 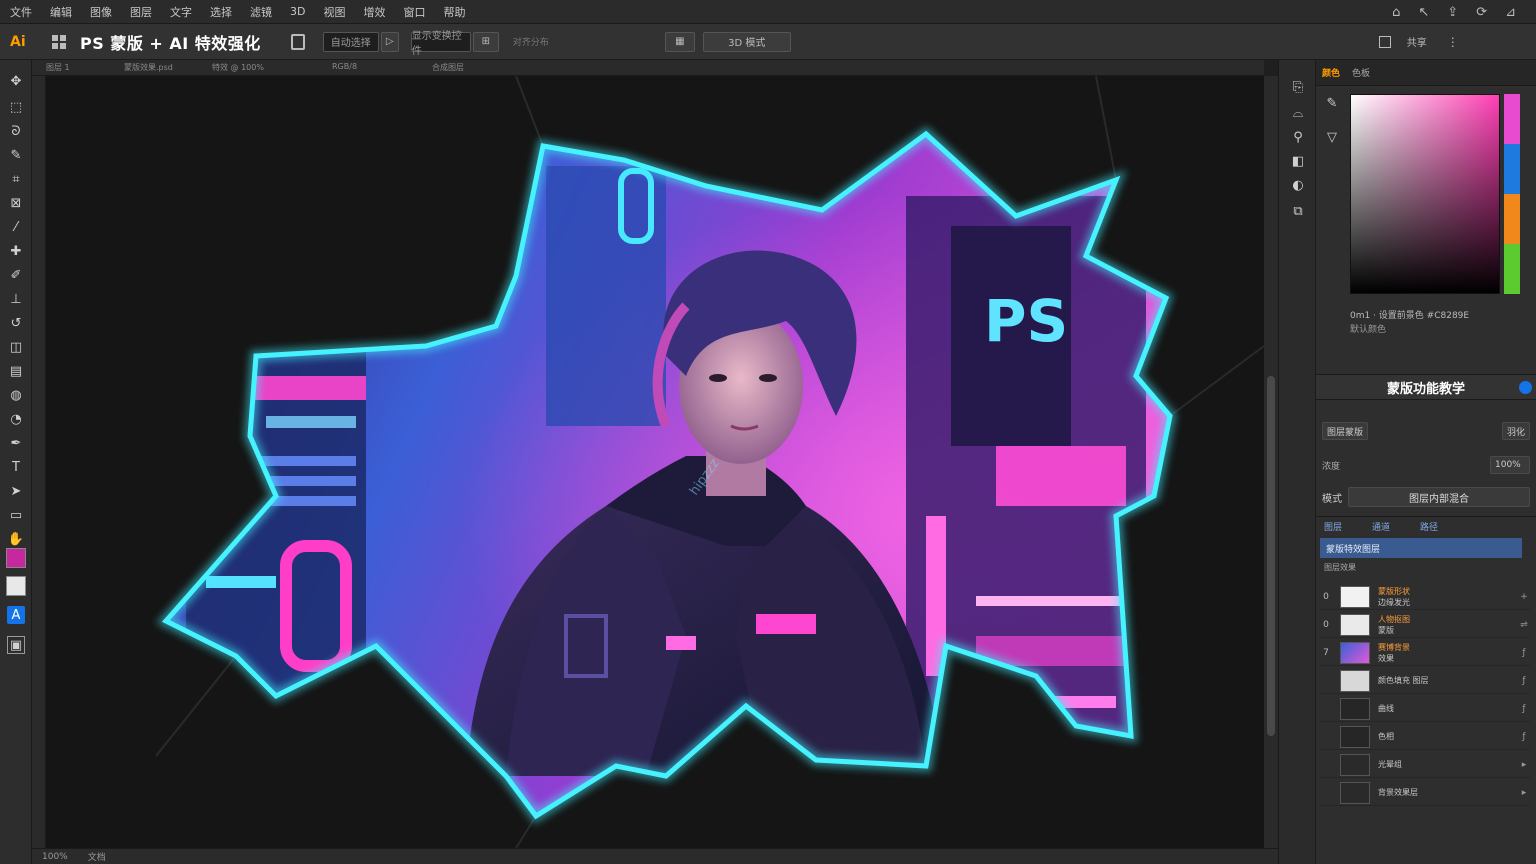 What do you see at coordinates (1515, 431) in the screenshot?
I see `feather-field: 羽化` at bounding box center [1515, 431].